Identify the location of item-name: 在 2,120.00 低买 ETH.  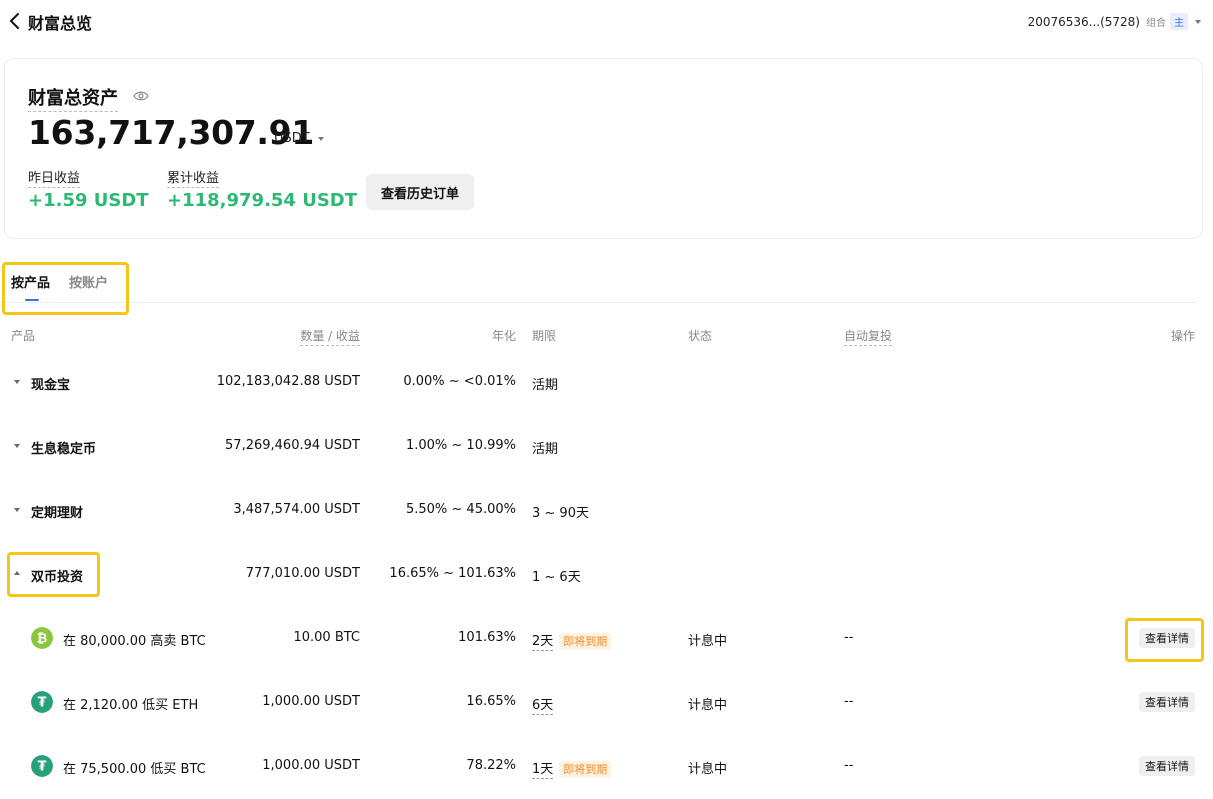
(131, 705).